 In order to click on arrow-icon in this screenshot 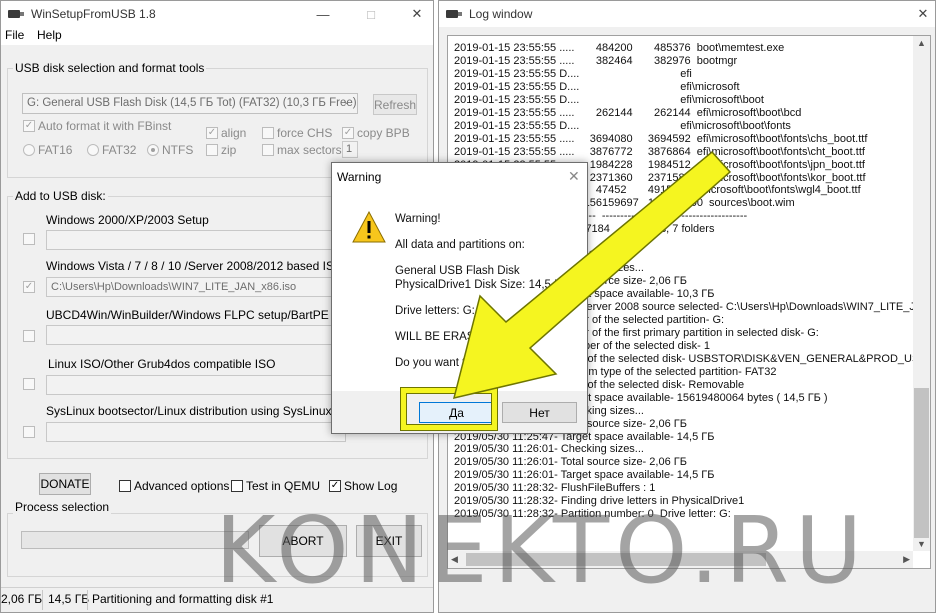, I will do `click(592, 275)`.